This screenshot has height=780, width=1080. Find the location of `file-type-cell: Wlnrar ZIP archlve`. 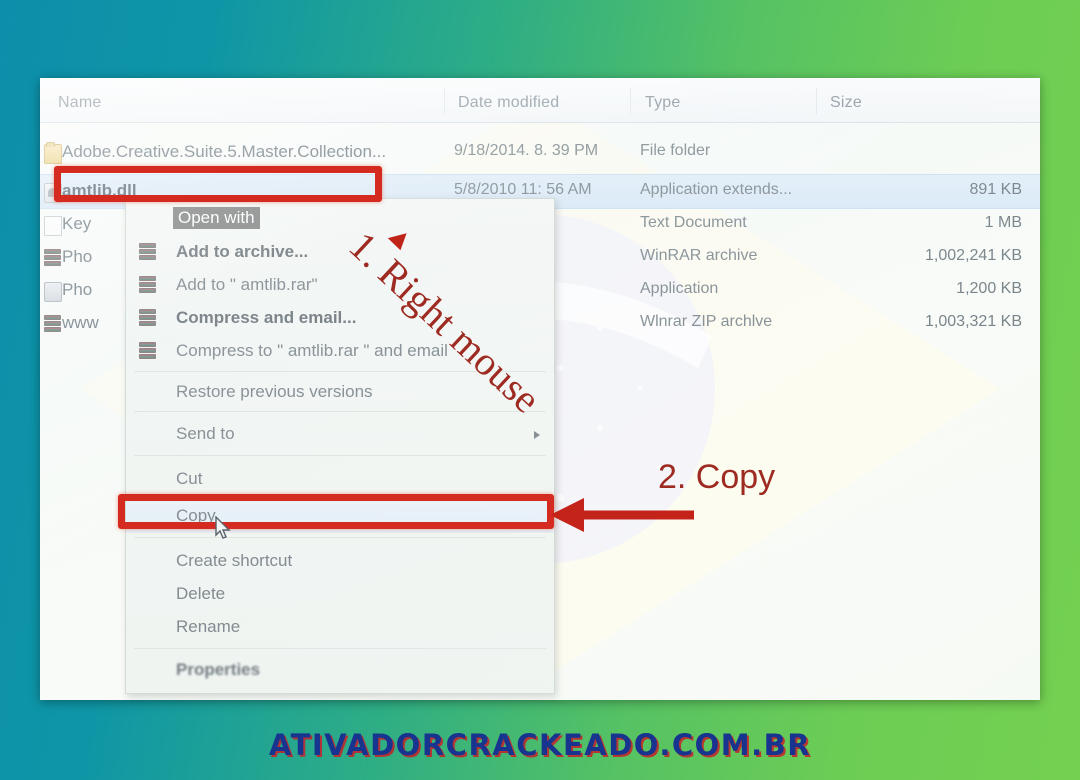

file-type-cell: Wlnrar ZIP archlve is located at coordinates (706, 321).